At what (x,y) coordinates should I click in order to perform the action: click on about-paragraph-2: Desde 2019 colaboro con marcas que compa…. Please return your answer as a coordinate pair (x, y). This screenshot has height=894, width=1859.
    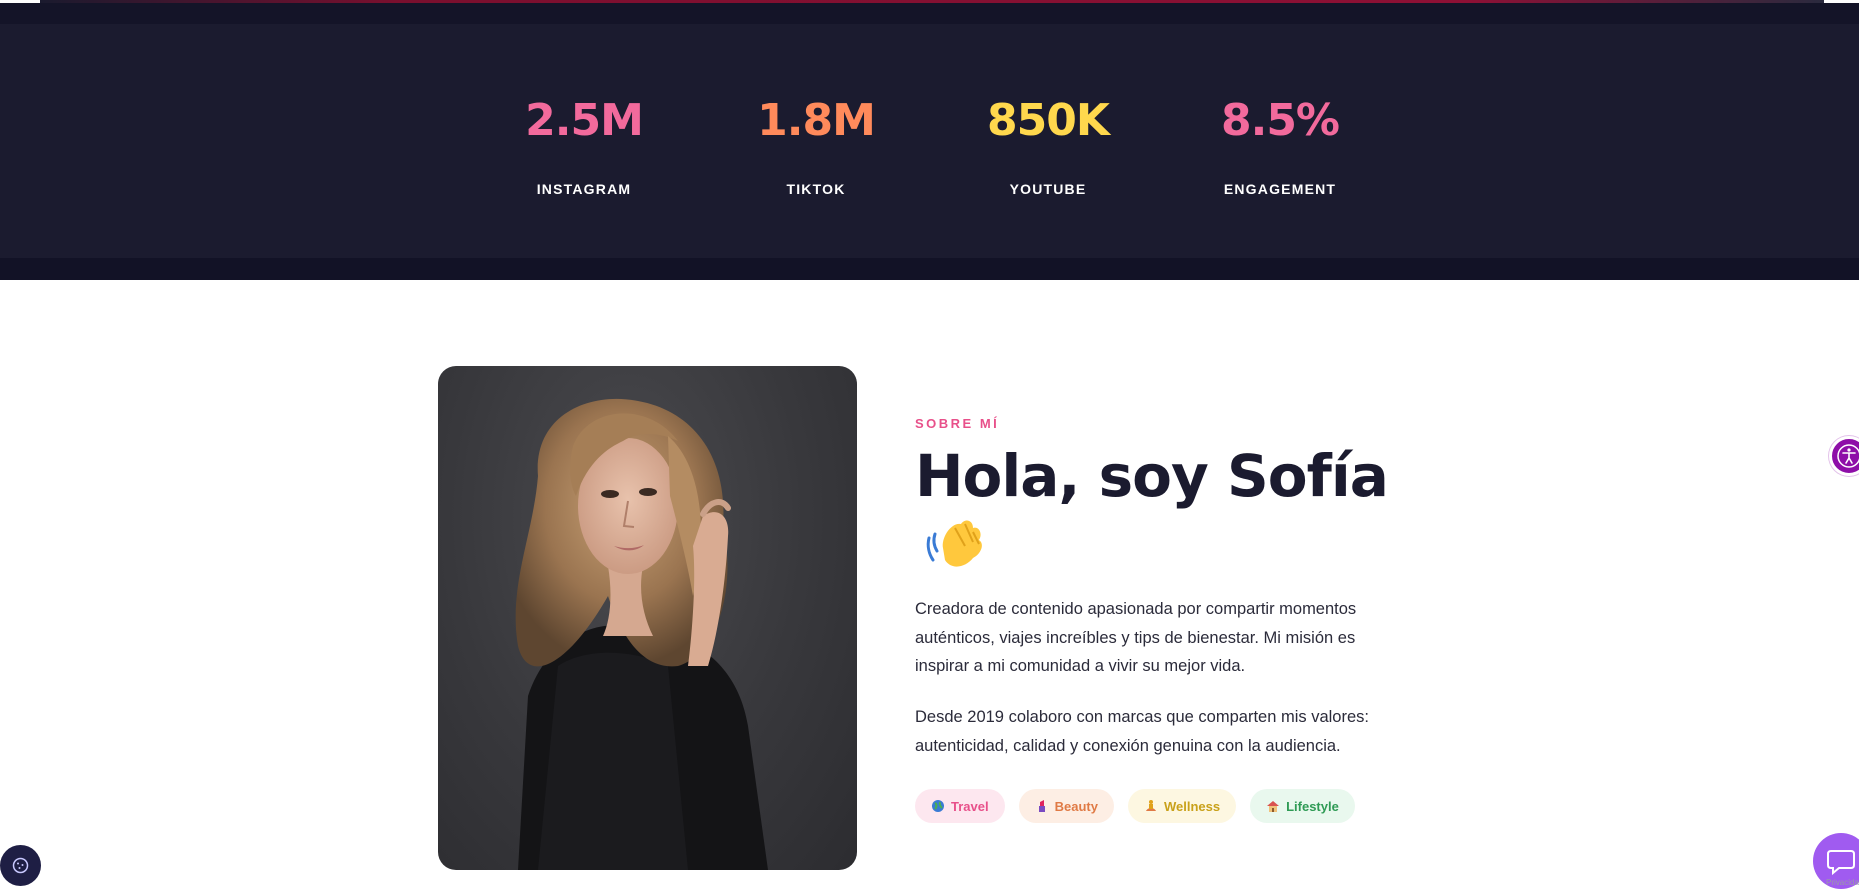
    Looking at the image, I should click on (1142, 731).